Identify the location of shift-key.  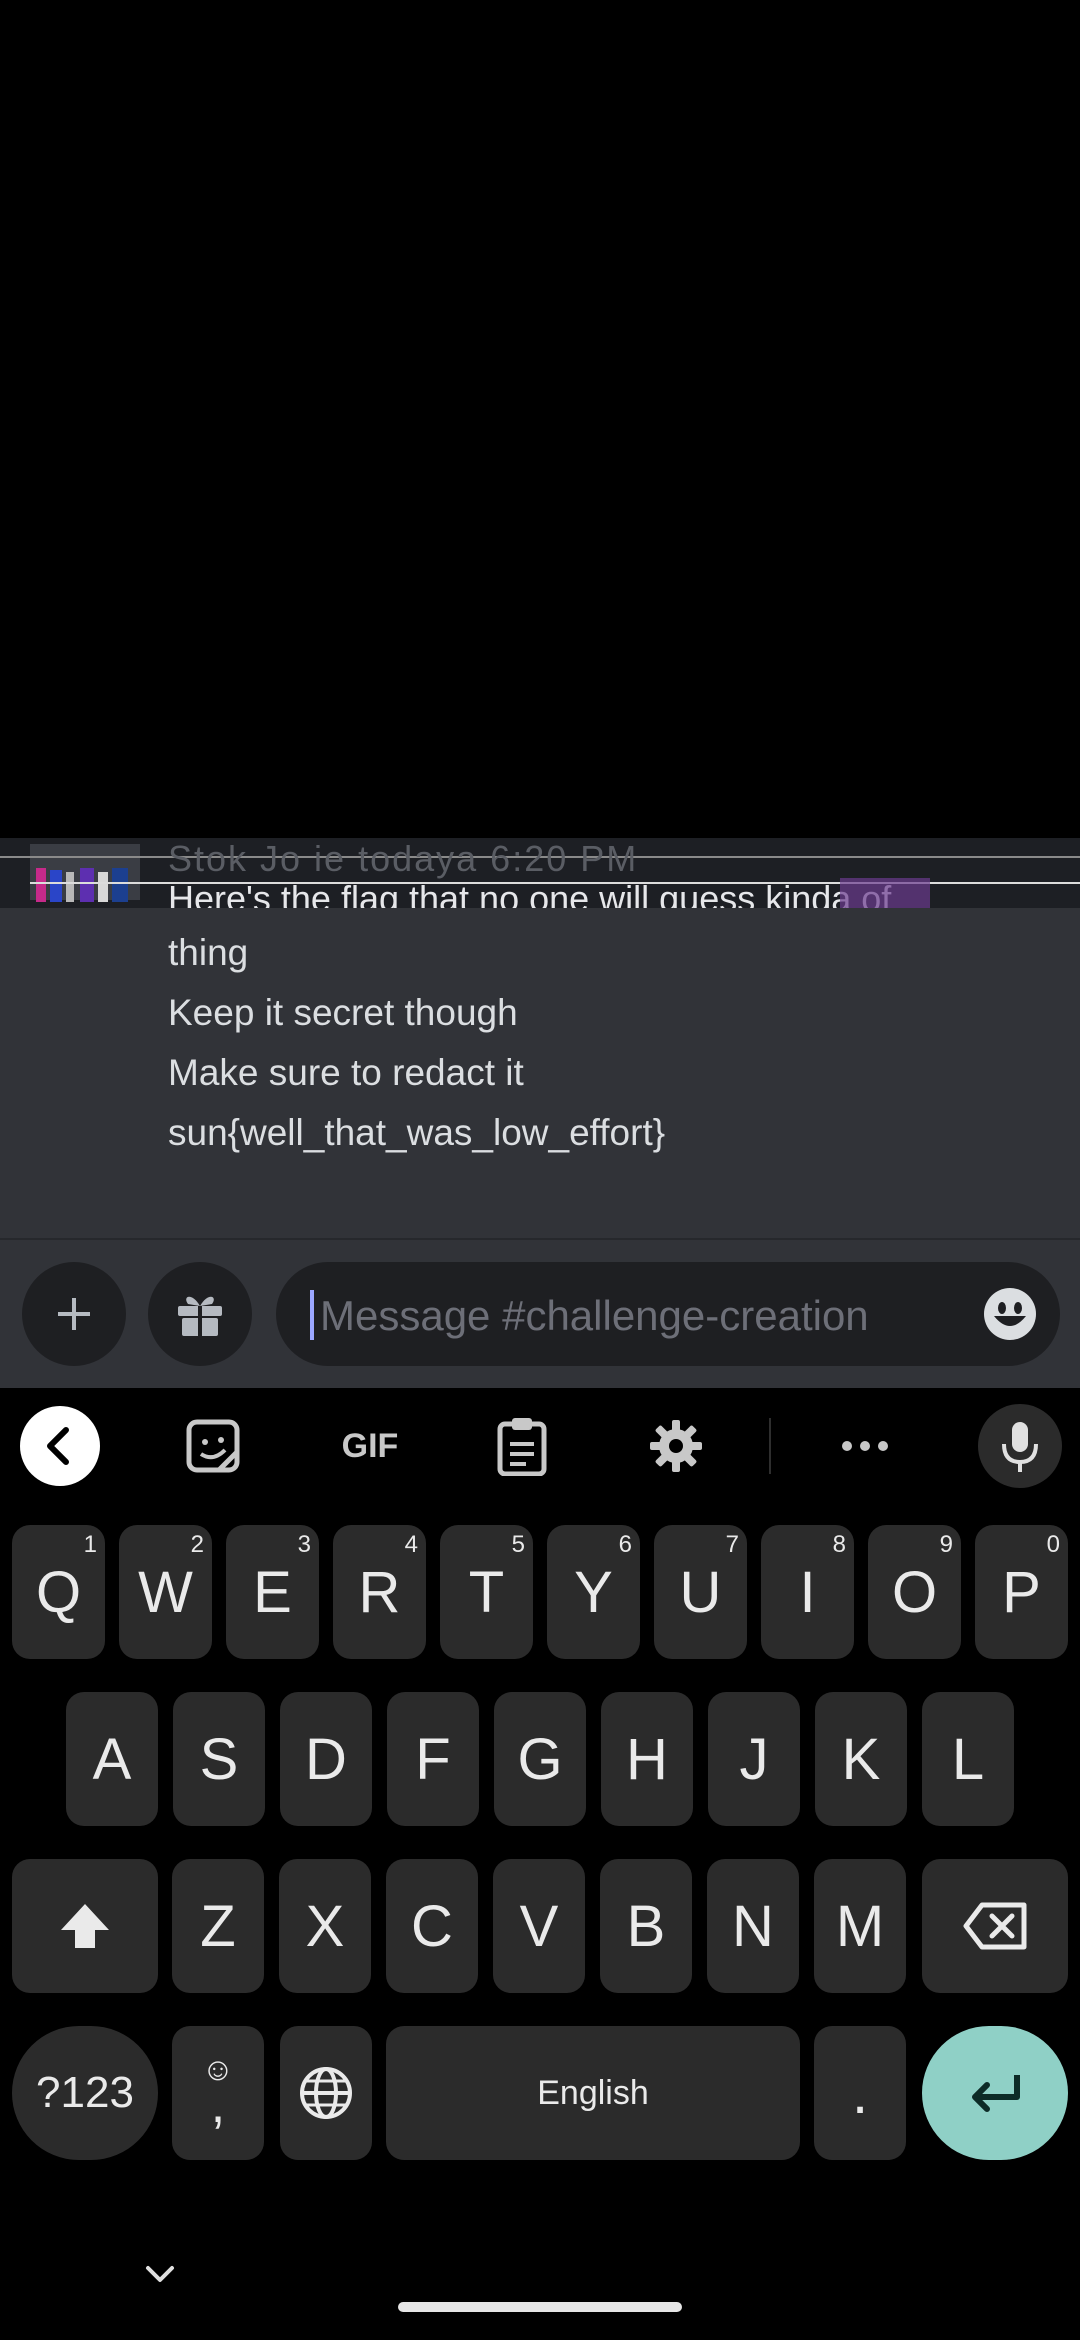
(85, 1926).